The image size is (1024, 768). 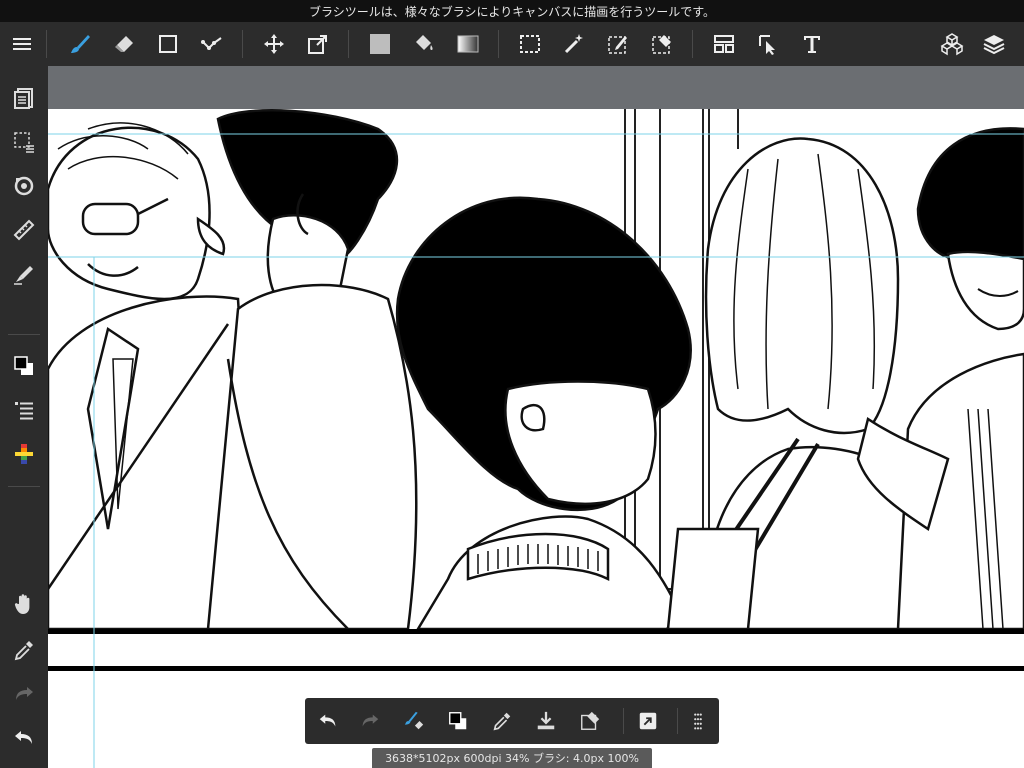 I want to click on top-toolbar, so click(x=512, y=44).